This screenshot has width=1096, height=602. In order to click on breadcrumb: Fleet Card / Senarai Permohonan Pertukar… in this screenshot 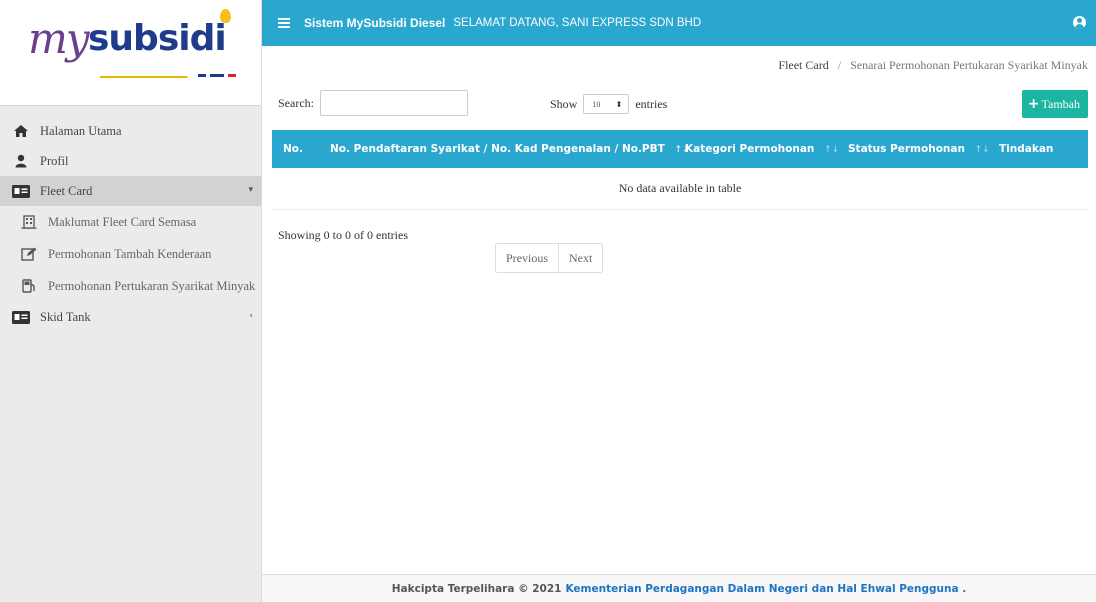, I will do `click(933, 65)`.